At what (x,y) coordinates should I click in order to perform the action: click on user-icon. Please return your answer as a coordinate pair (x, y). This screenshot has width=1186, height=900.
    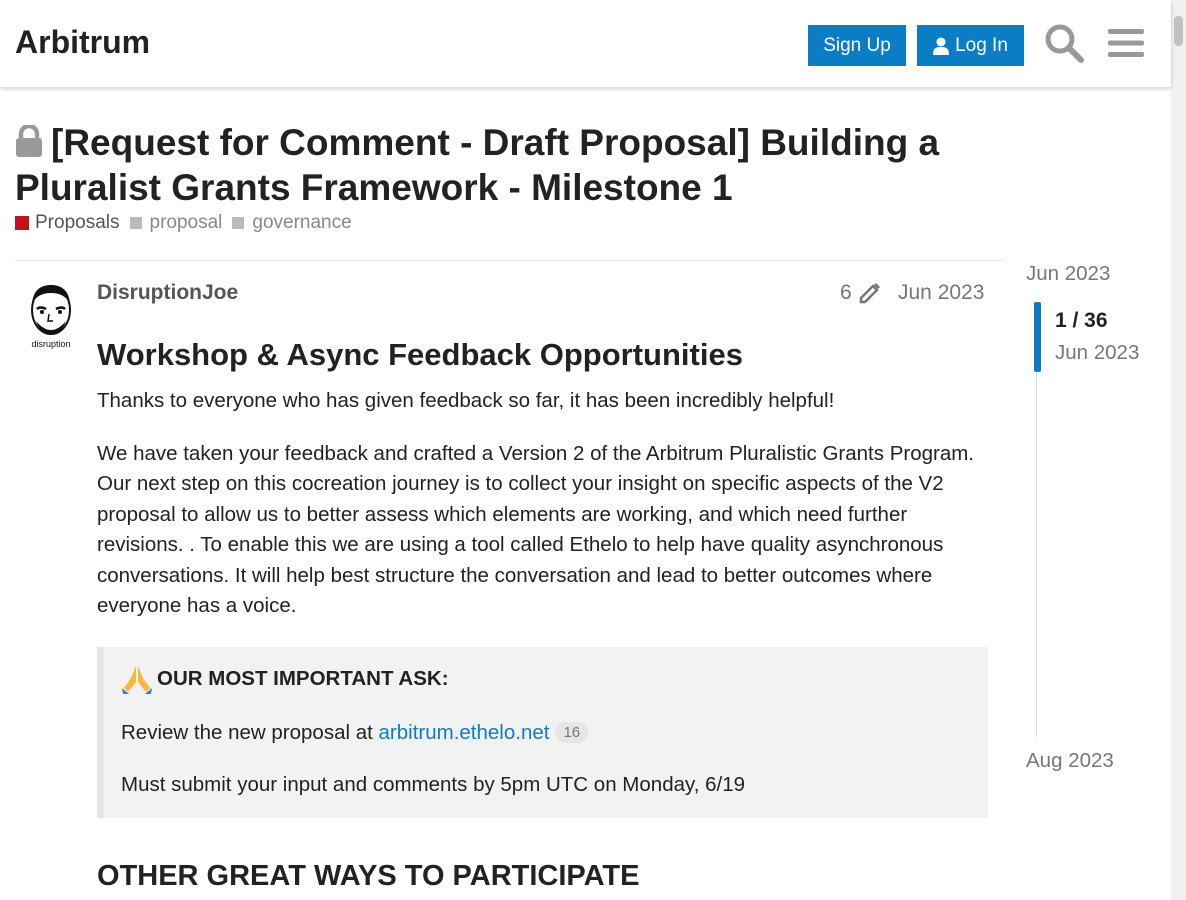
    Looking at the image, I should click on (941, 46).